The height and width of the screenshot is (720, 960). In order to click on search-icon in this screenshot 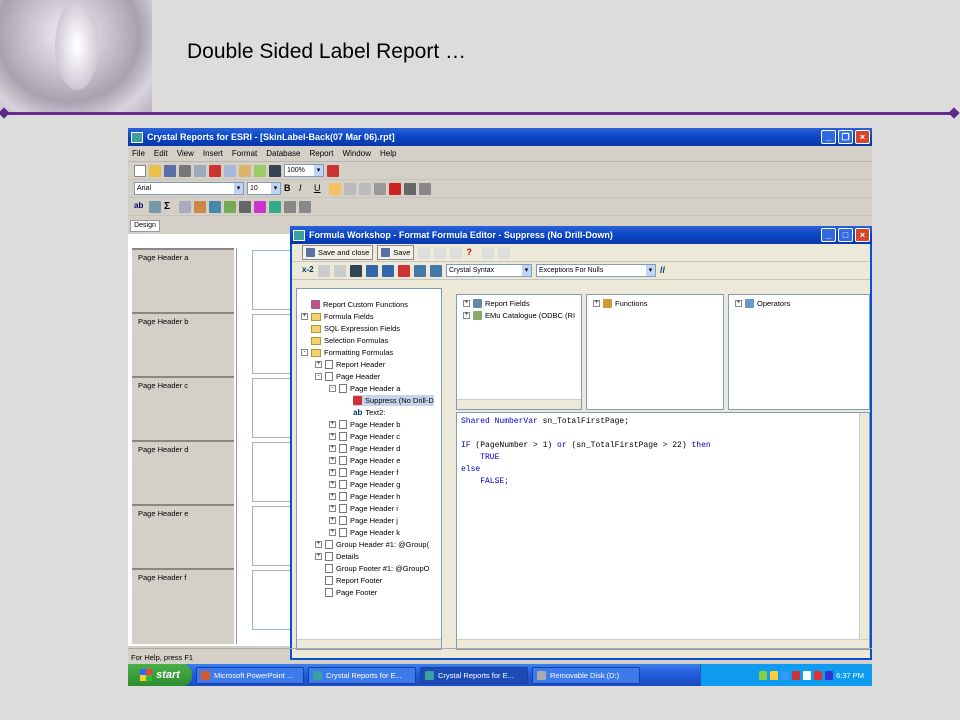, I will do `click(275, 170)`.